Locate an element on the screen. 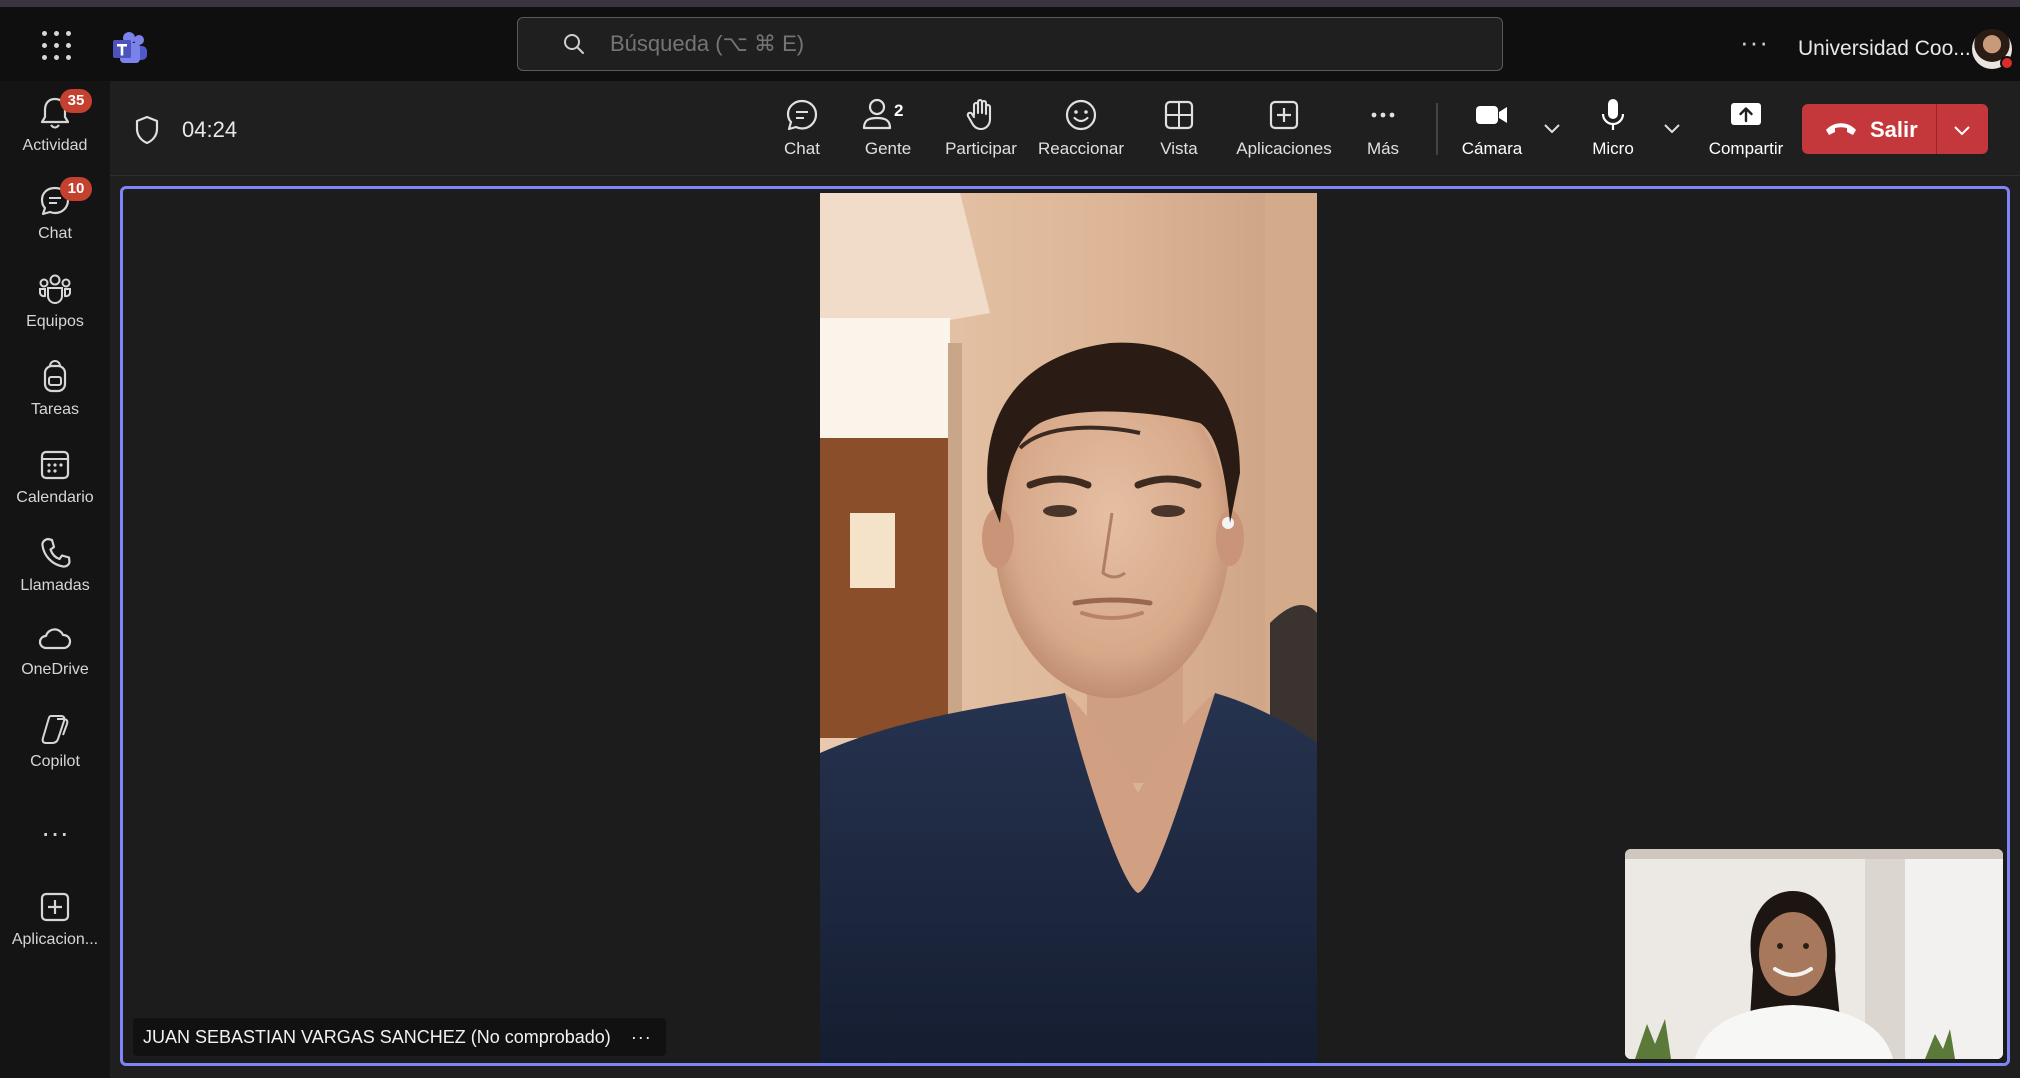 Image resolution: width=2020 pixels, height=1078 pixels. copilot-icon is located at coordinates (55, 729).